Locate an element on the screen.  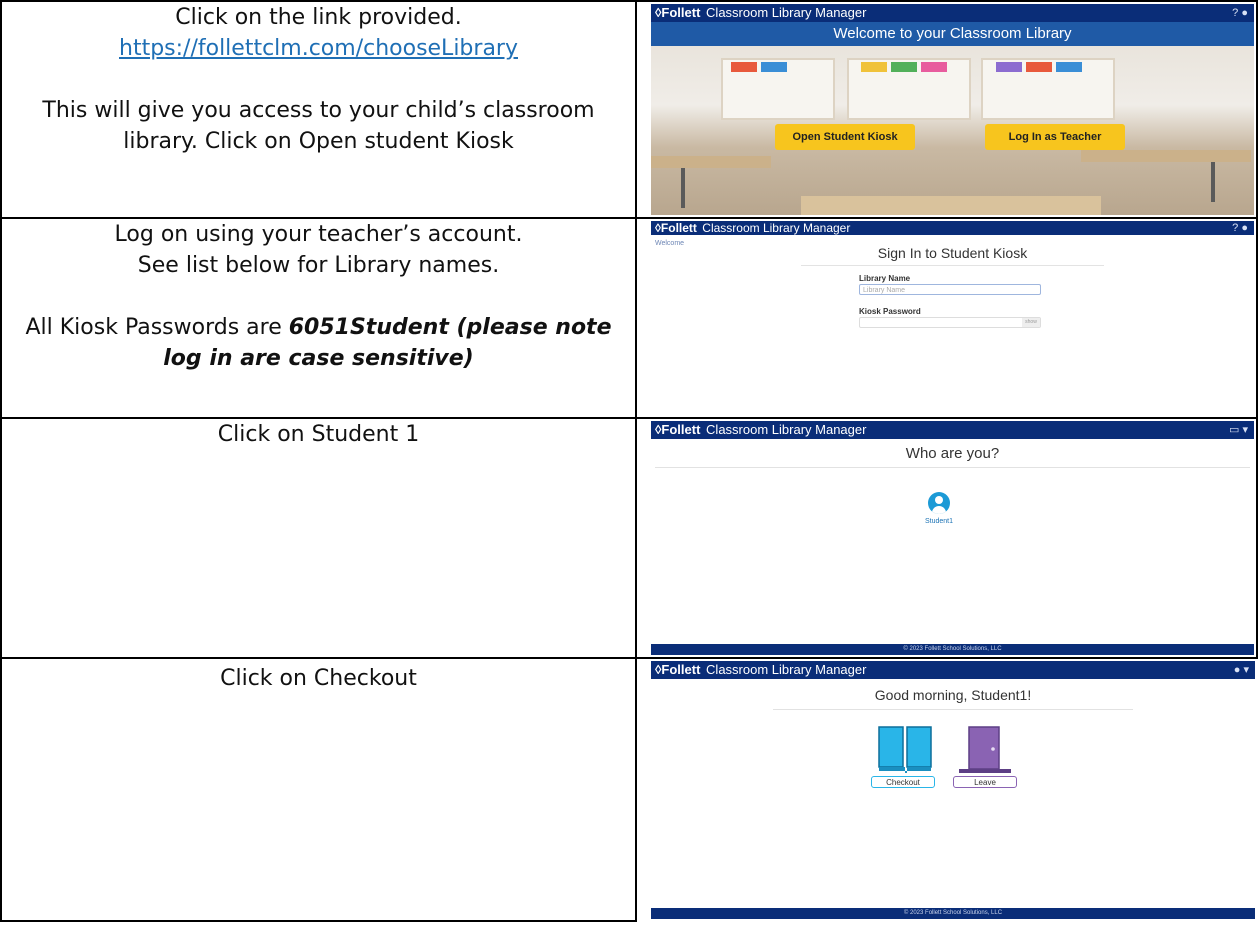
sign-in-title: Sign In to Student Kiosk is located at coordinates (952, 253).